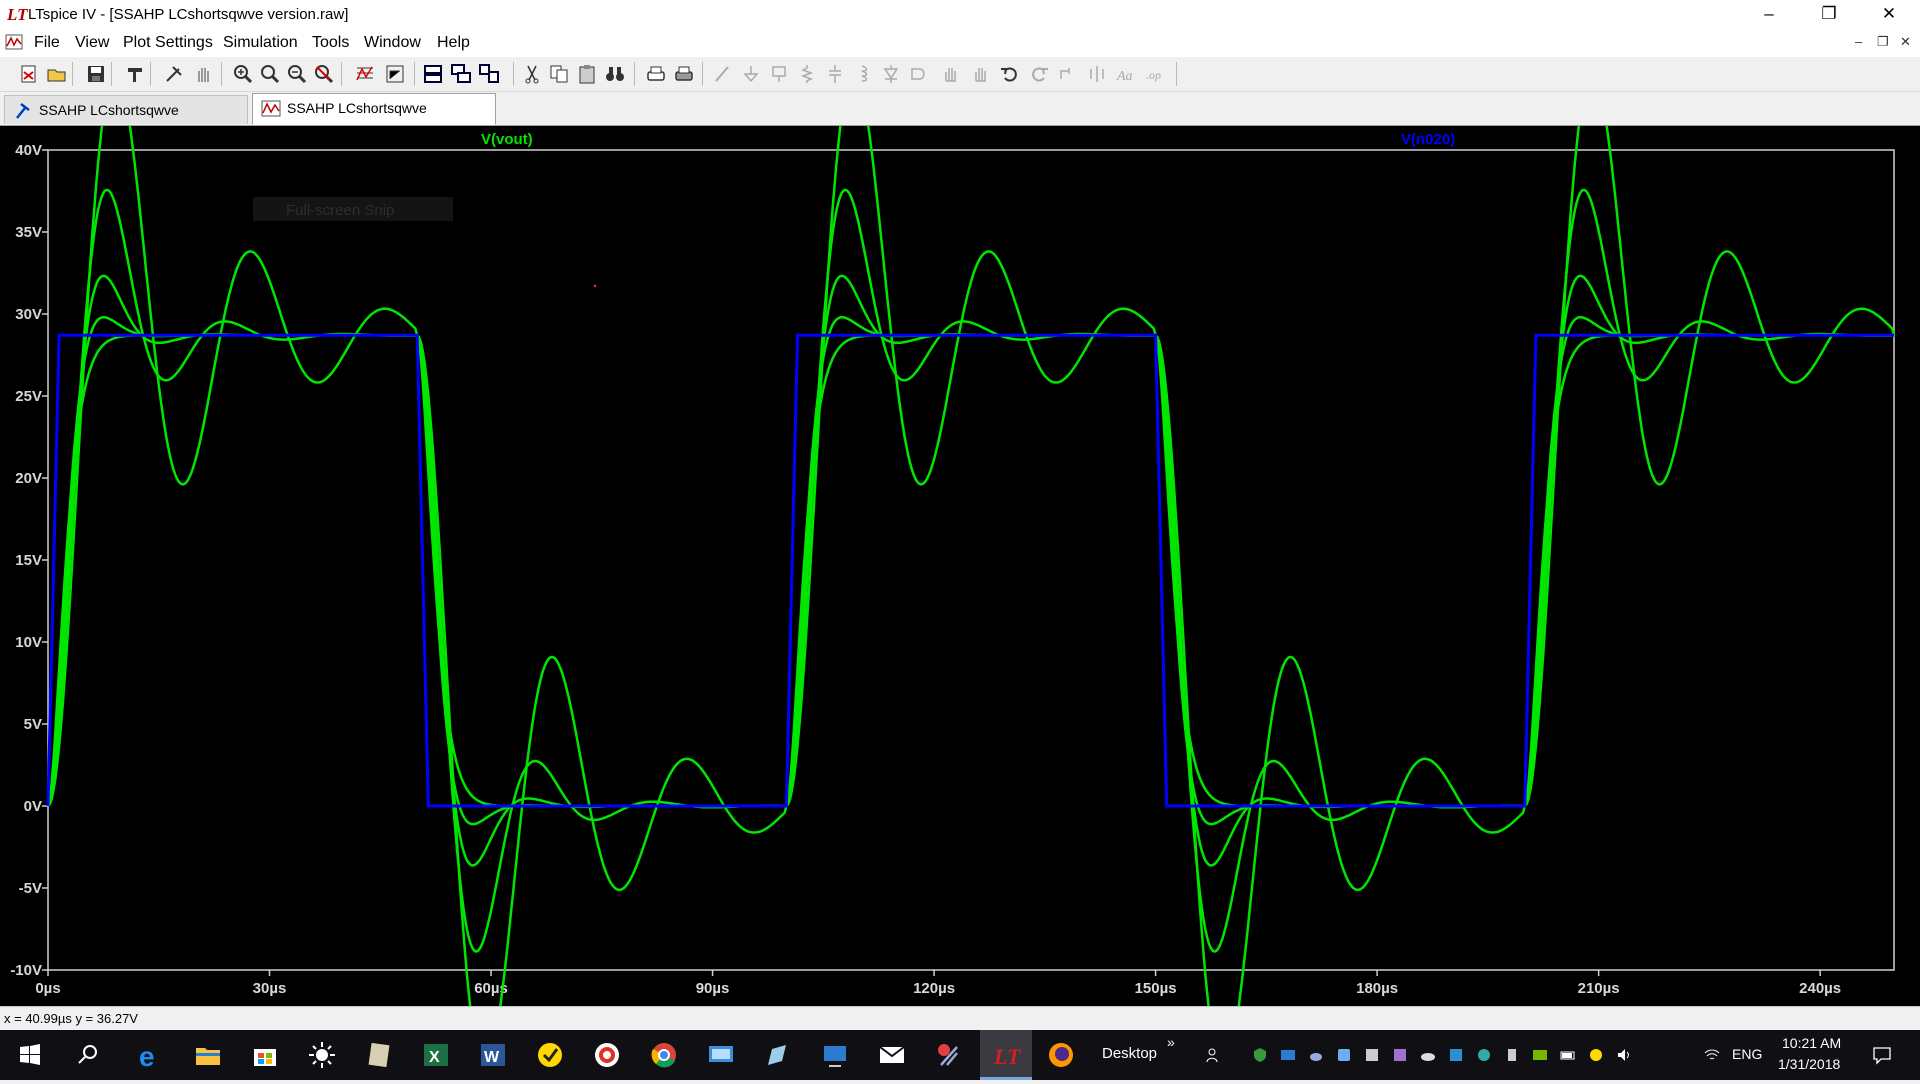  Describe the element at coordinates (892, 1055) in the screenshot. I see `mail-icon` at that location.